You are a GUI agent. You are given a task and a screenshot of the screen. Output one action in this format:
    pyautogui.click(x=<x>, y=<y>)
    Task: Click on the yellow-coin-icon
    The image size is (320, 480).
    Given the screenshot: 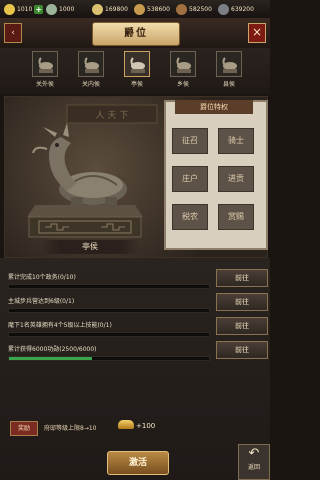 What is the action you would take?
    pyautogui.click(x=9, y=9)
    